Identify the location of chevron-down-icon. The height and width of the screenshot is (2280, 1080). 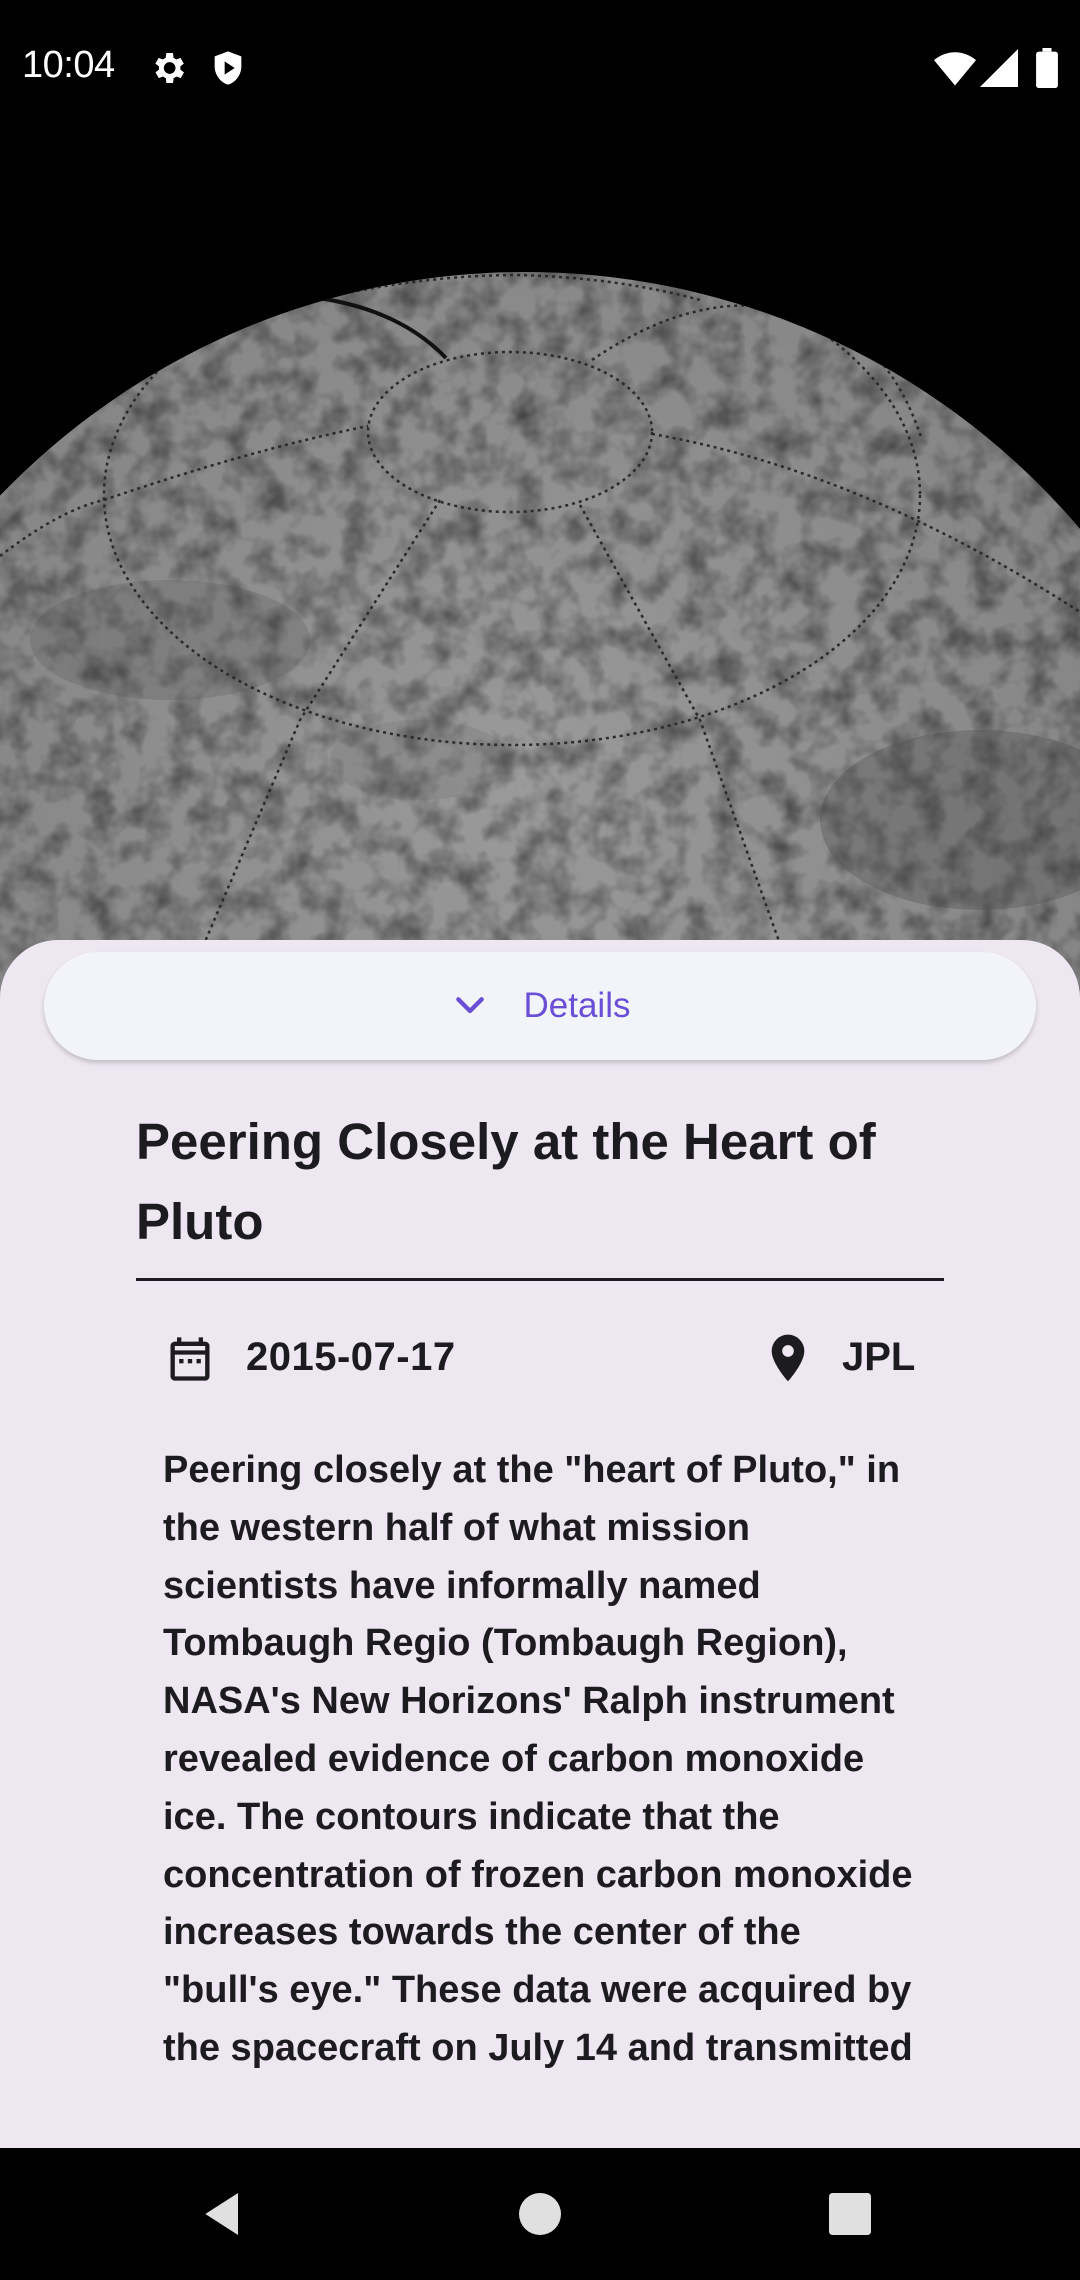
(469, 1005).